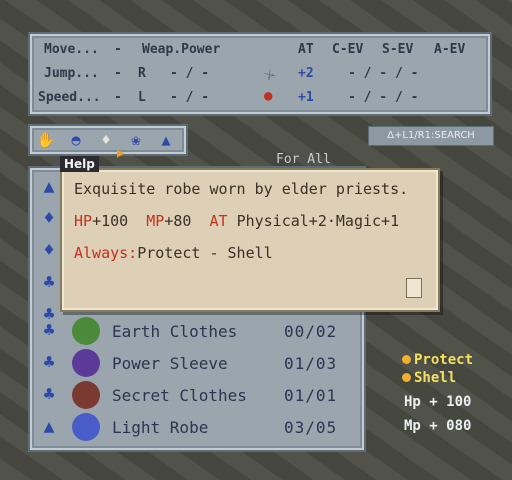 The image size is (512, 480). What do you see at coordinates (106, 253) in the screenshot?
I see `always-label: Always:` at bounding box center [106, 253].